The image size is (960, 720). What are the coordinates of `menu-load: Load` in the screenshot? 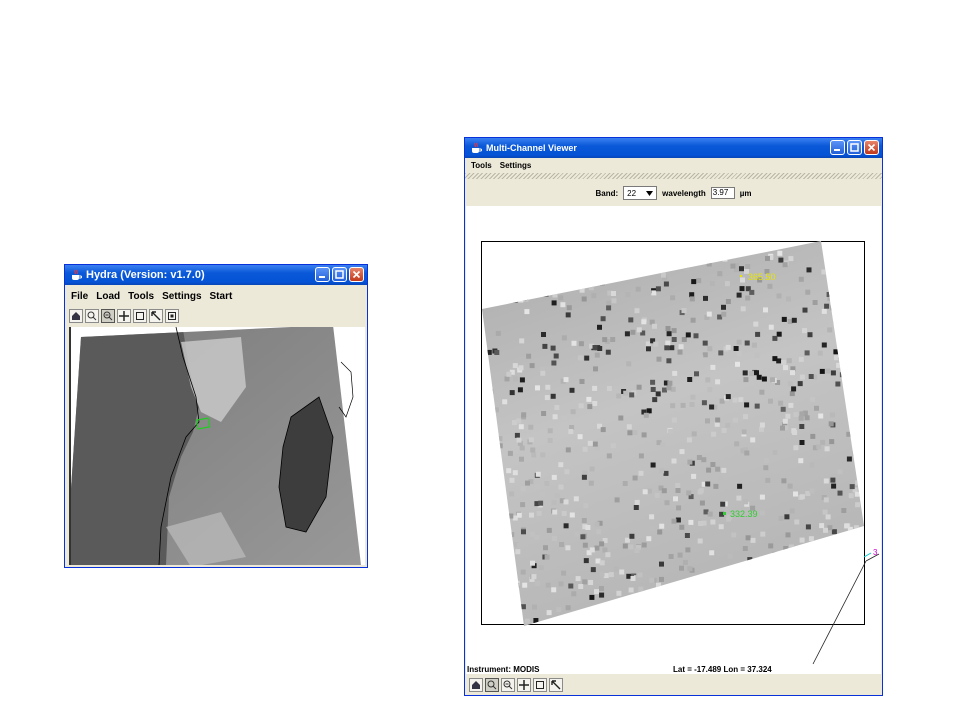 It's located at (108, 296).